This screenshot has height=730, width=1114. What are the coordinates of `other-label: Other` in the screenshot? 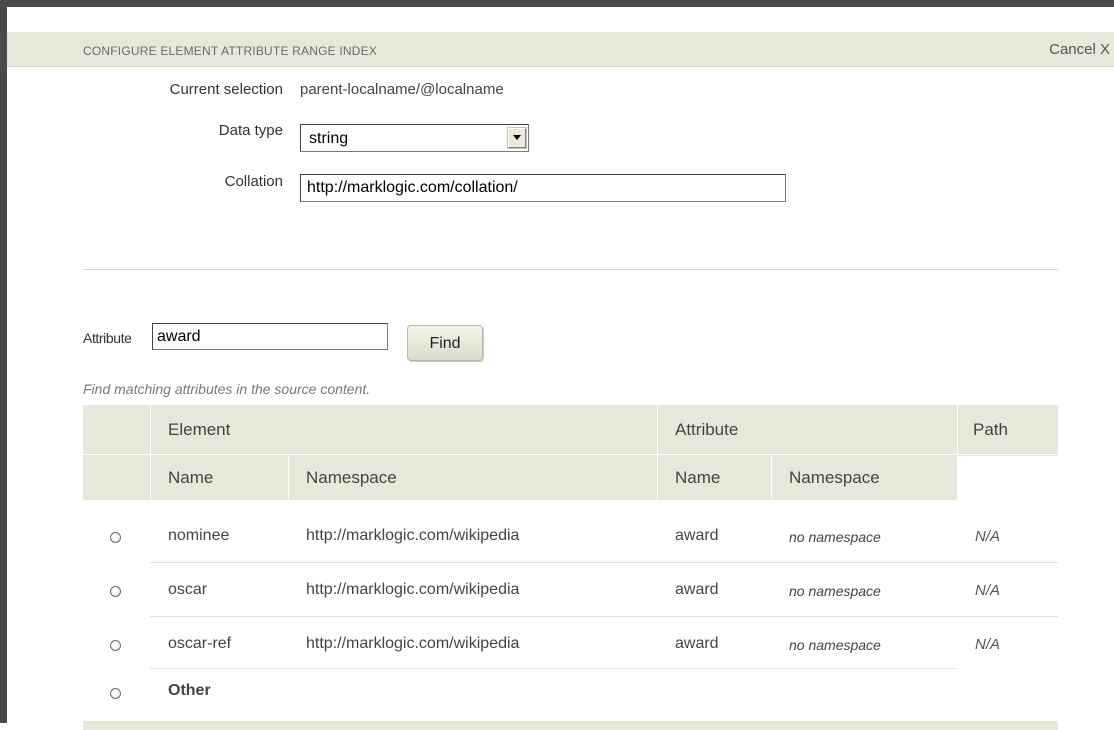 It's located at (189, 690).